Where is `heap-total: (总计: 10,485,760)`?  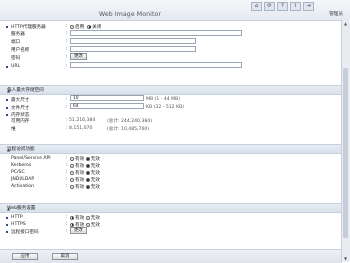
heap-total: (总计: 10,485,760) is located at coordinates (128, 129).